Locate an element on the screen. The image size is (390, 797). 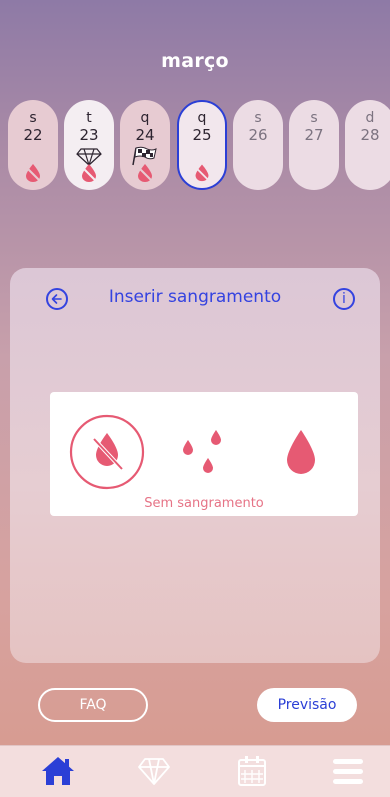
day-number: 22 is located at coordinates (33, 135).